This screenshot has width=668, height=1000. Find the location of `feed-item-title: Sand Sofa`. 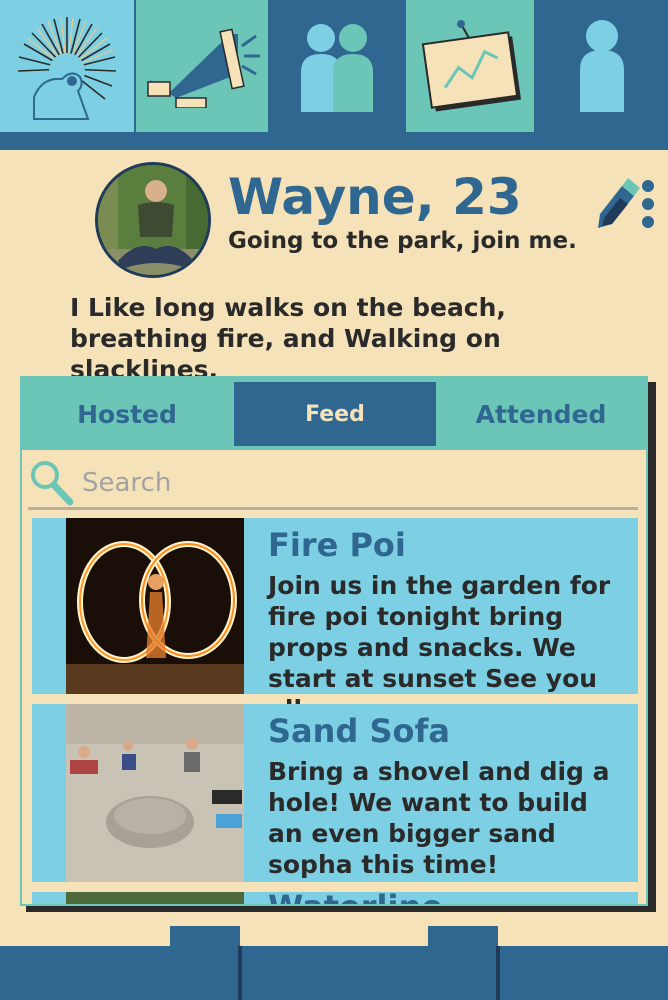

feed-item-title: Sand Sofa is located at coordinates (359, 731).